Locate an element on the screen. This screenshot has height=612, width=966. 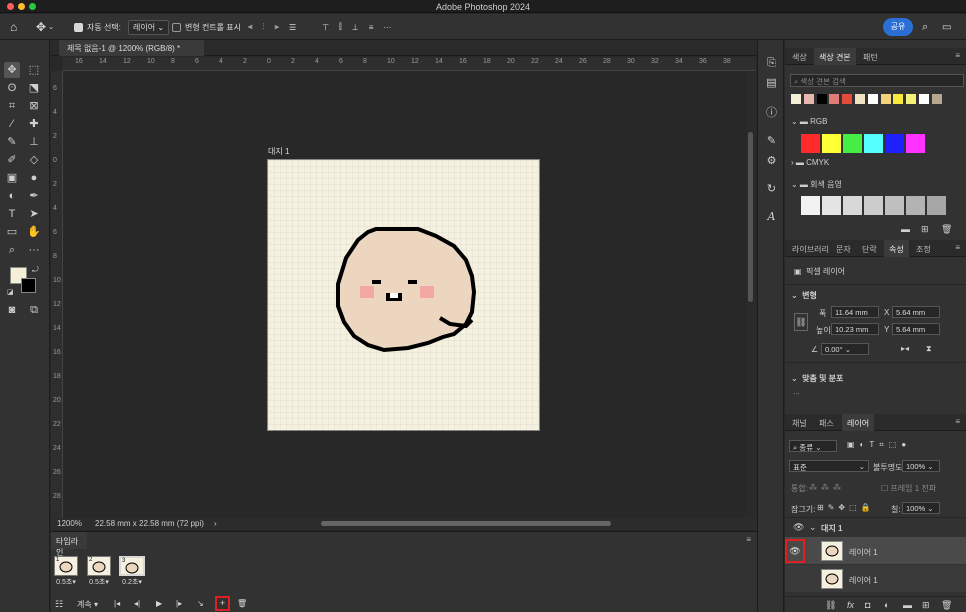
align-right-icon: ⫸ is located at coordinates (277, 27).